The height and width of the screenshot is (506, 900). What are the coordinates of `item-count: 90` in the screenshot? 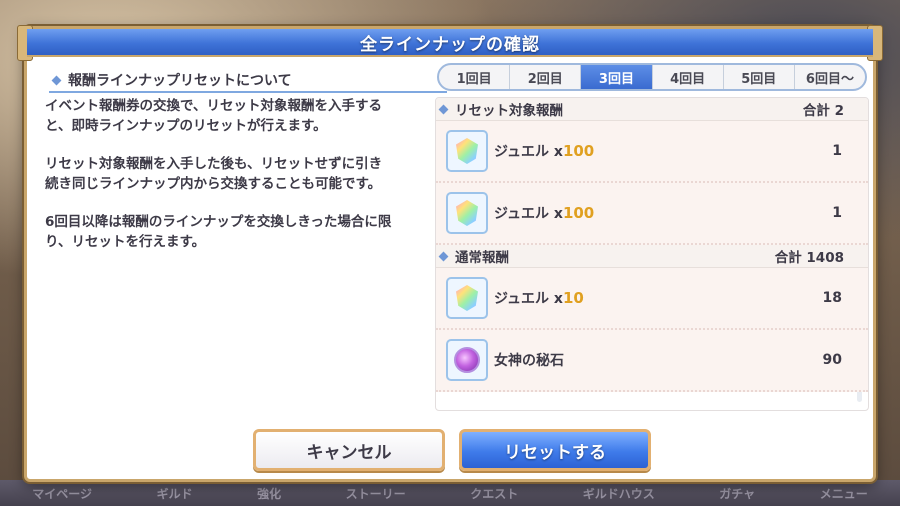 It's located at (832, 360).